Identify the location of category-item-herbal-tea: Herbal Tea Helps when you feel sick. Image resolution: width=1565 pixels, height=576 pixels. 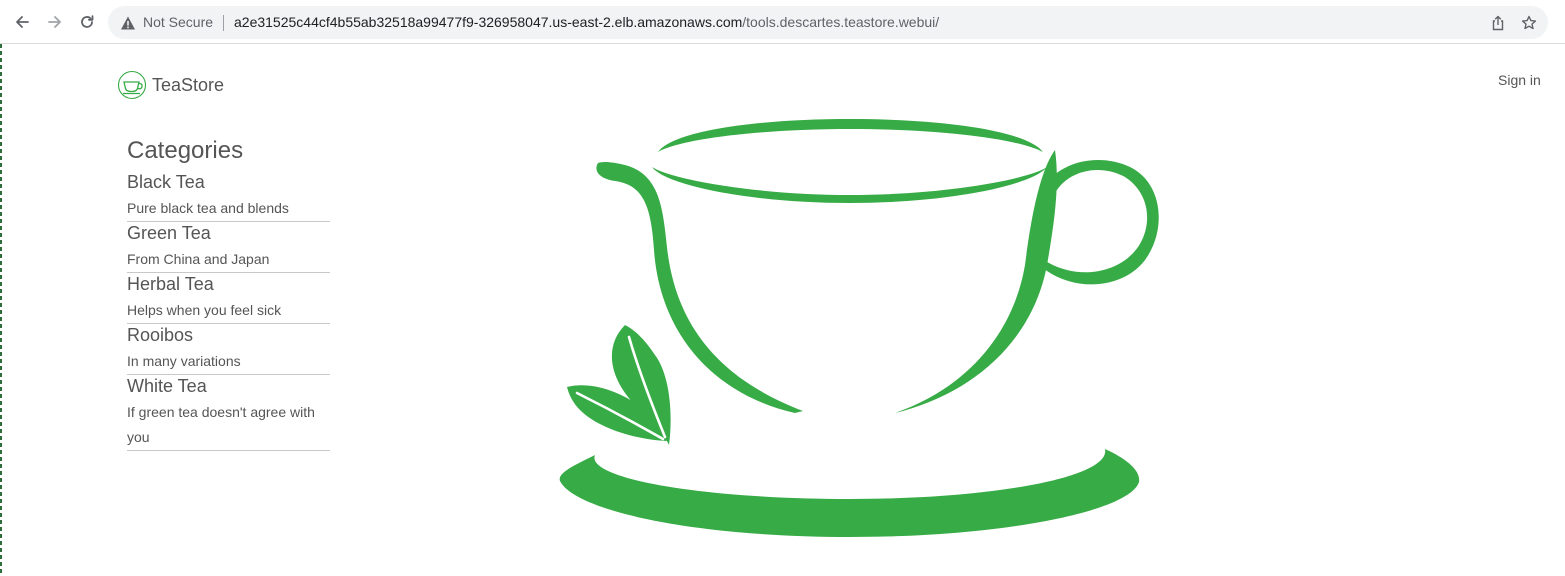
(228, 298).